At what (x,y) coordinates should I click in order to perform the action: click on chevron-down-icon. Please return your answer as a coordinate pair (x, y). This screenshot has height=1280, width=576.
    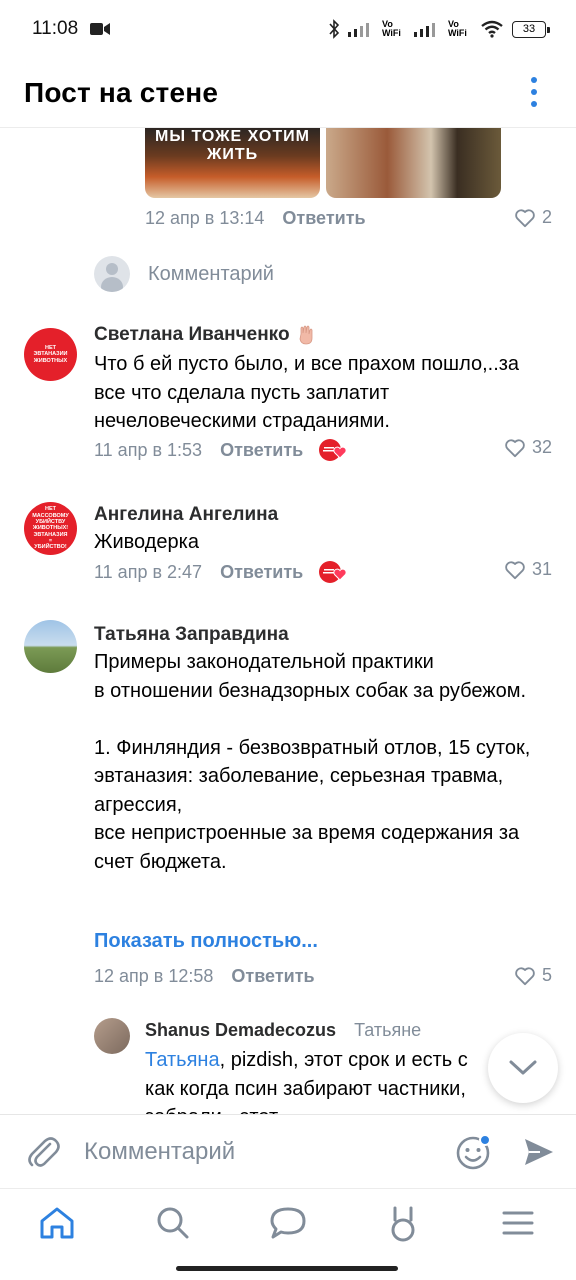
    Looking at the image, I should click on (523, 1067).